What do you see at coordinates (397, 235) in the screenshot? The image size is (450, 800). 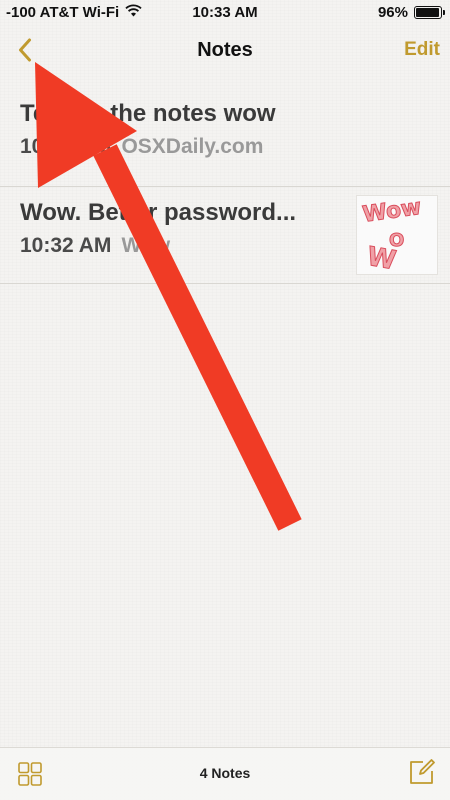 I see `note-thumbnail: Wow O W` at bounding box center [397, 235].